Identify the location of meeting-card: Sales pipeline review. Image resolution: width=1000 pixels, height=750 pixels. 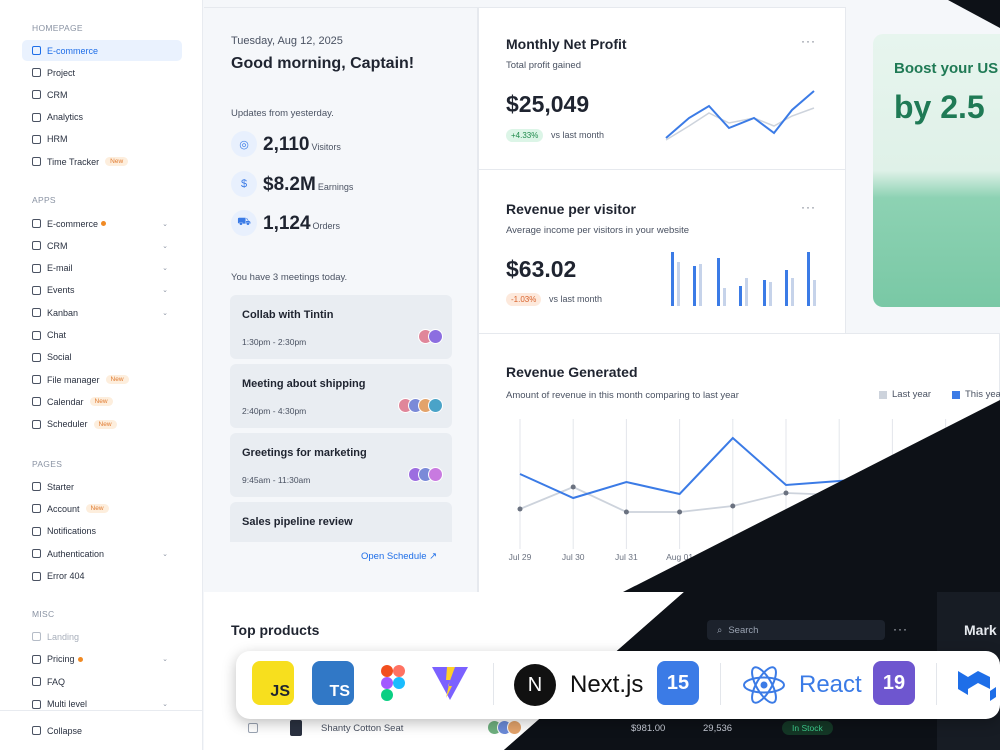
(341, 522).